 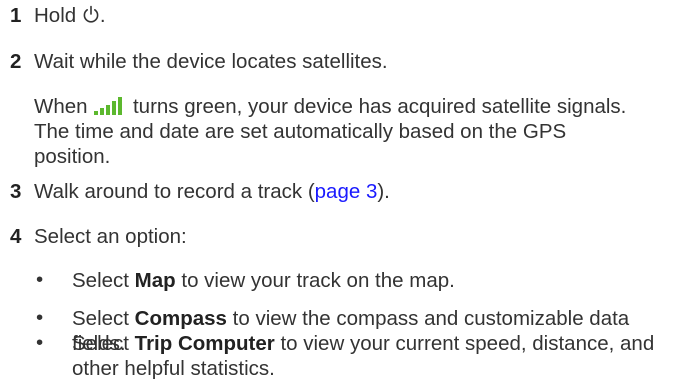 I want to click on step-number: 2, so click(x=16, y=61).